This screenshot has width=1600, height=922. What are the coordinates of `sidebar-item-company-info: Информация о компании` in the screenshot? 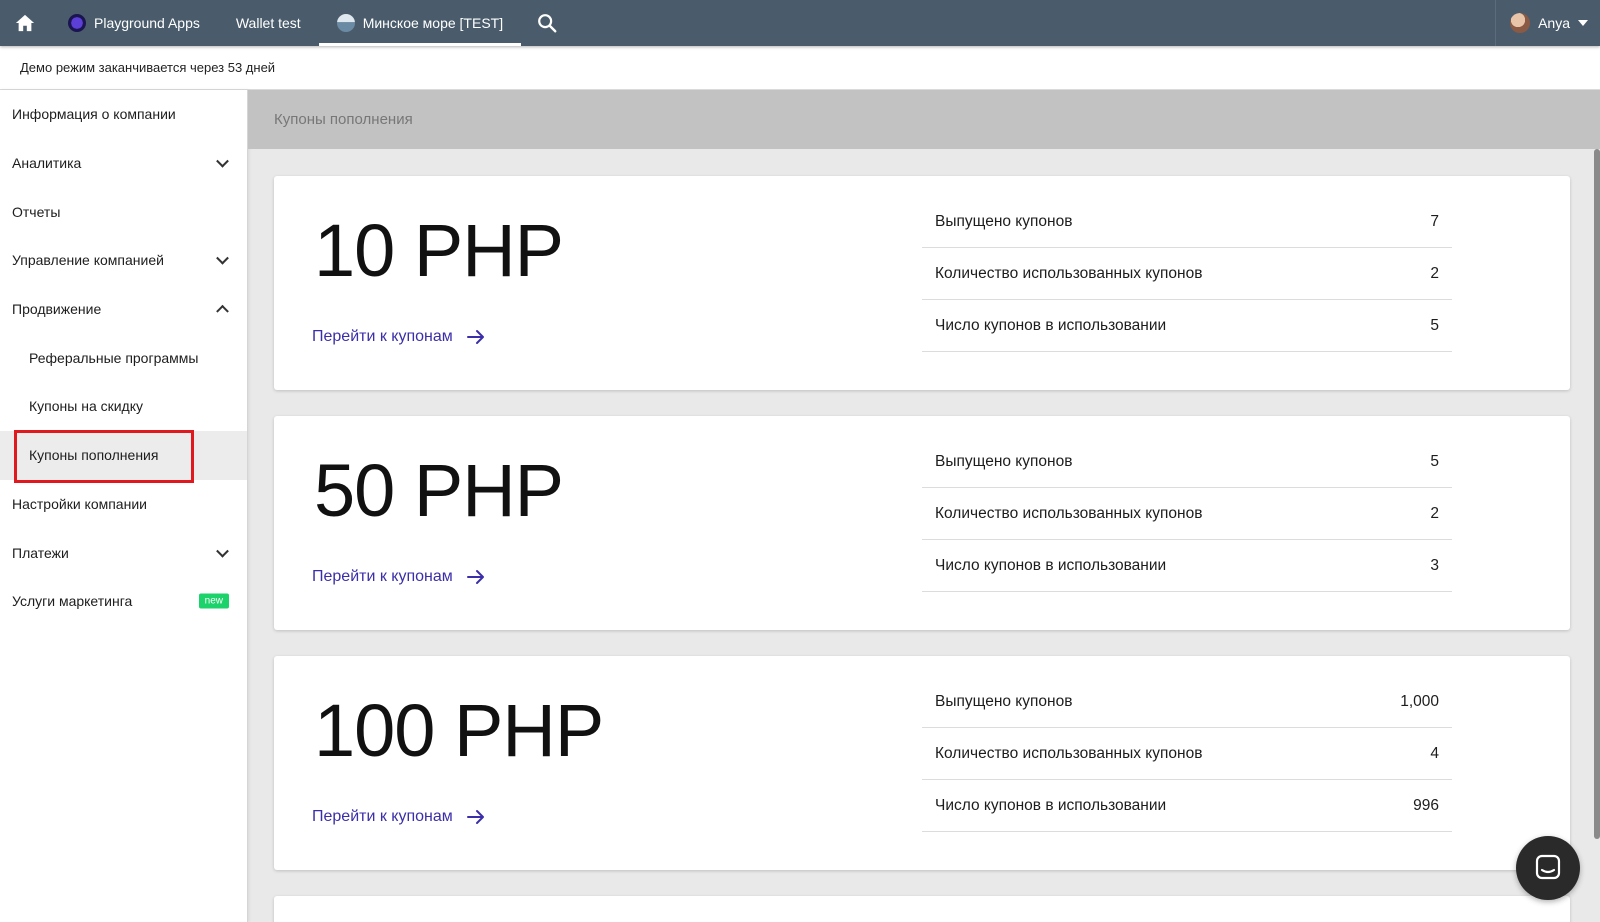 It's located at (123, 114).